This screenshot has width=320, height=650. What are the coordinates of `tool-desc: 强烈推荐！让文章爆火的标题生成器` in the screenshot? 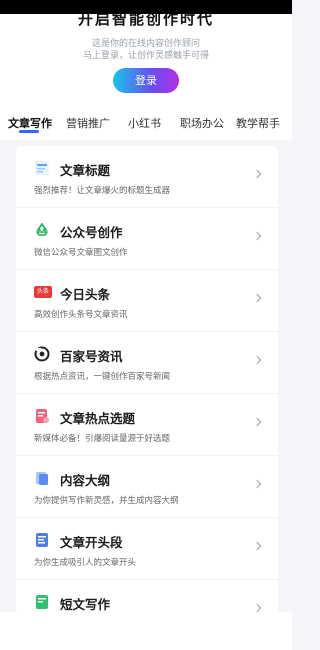 It's located at (102, 191).